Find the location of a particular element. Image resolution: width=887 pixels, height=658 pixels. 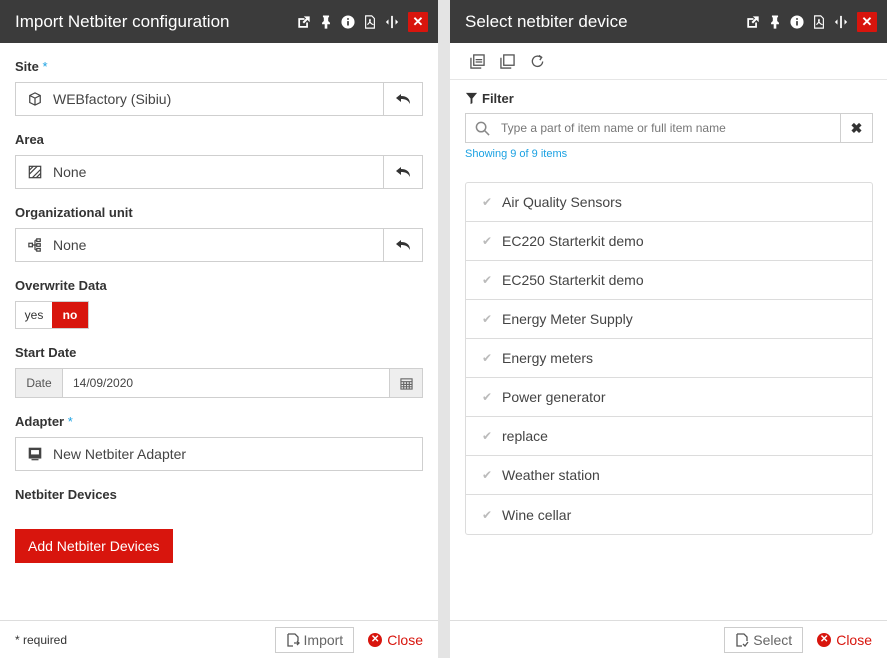

showing-count: Showing 9 of 9 items is located at coordinates (516, 154).